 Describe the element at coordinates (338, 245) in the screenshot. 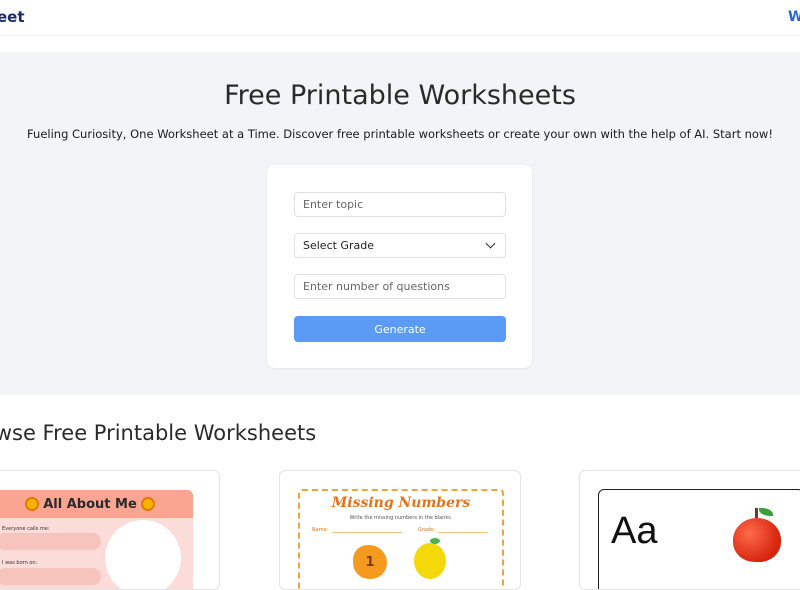

I see `grade-select-value: Select Grade` at that location.